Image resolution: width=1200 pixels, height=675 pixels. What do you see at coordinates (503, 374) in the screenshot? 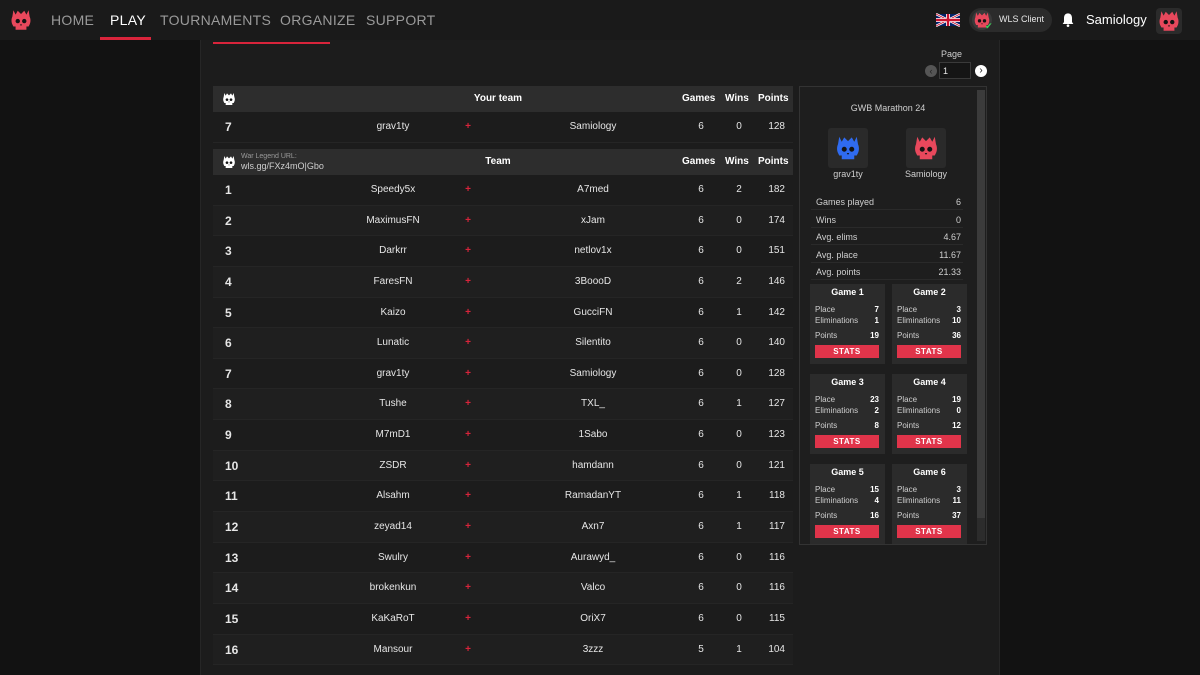
I see `table-row: 7 grav1ty + Samiology 6 0 128` at bounding box center [503, 374].